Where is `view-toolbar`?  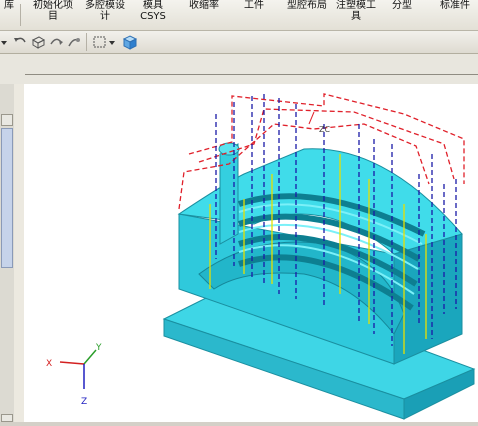
view-toolbar is located at coordinates (239, 42).